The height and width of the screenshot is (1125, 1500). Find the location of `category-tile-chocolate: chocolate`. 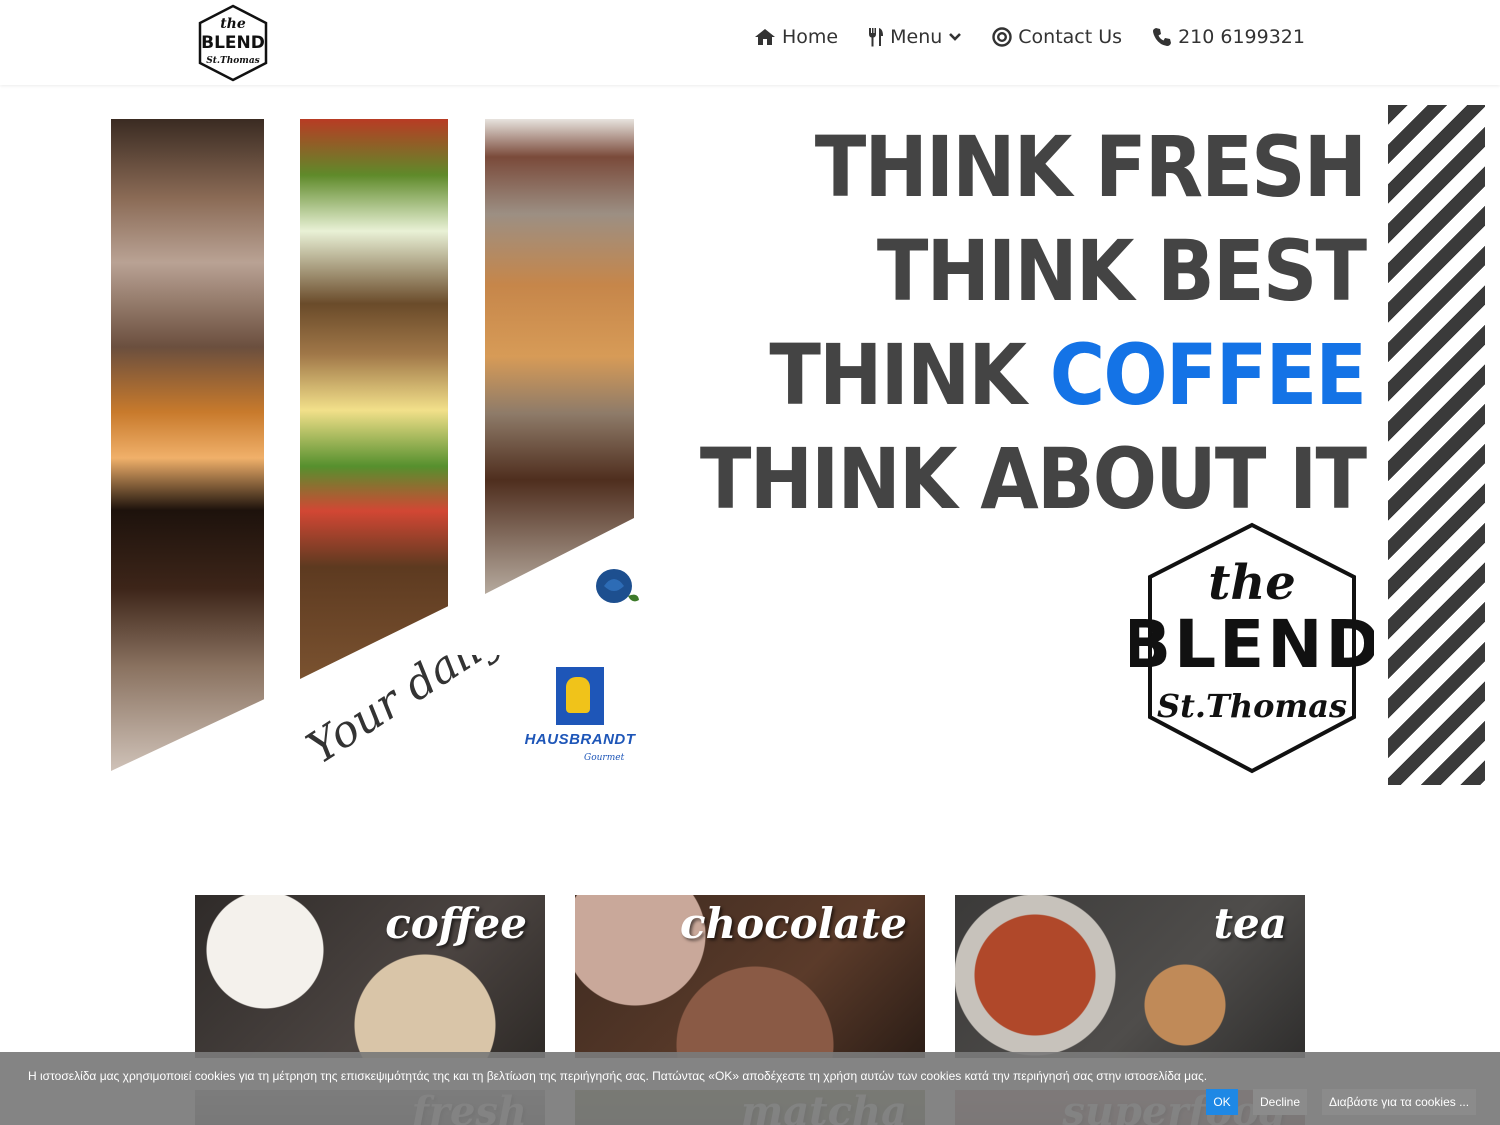

category-tile-chocolate: chocolate is located at coordinates (750, 976).